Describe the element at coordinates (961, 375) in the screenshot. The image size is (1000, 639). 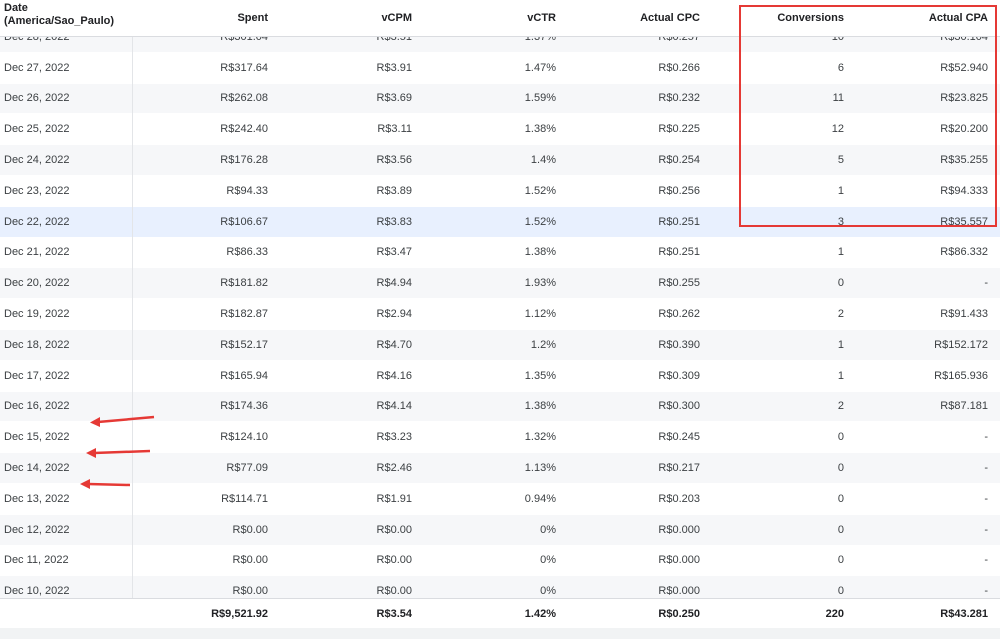
I see `cell-actual-cpa: R$165.936` at that location.